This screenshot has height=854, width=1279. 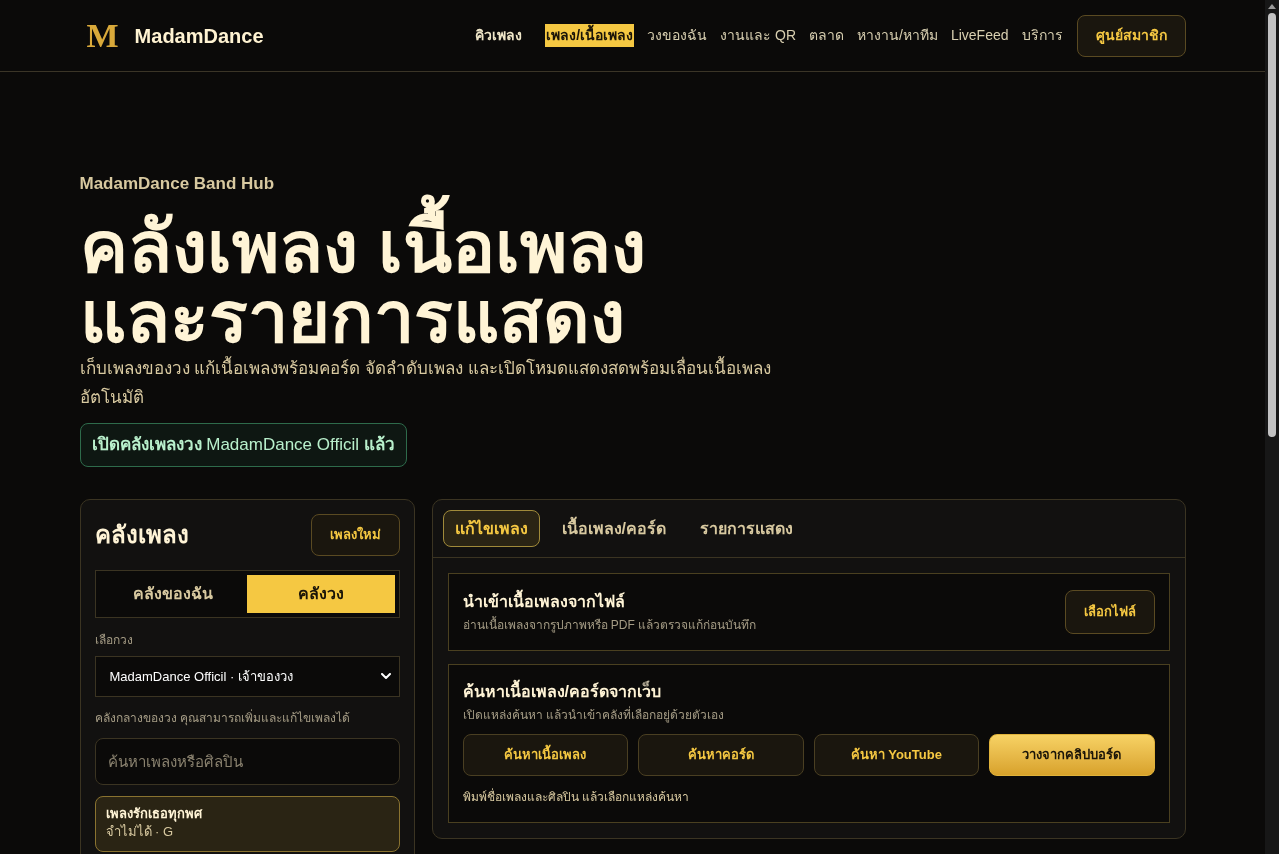 What do you see at coordinates (593, 715) in the screenshot?
I see `web-search-description: เปิดแหล่งค้นหา แล้วนำเข้าคลังที่เลือกอยู่ด้วยตัวเอง` at bounding box center [593, 715].